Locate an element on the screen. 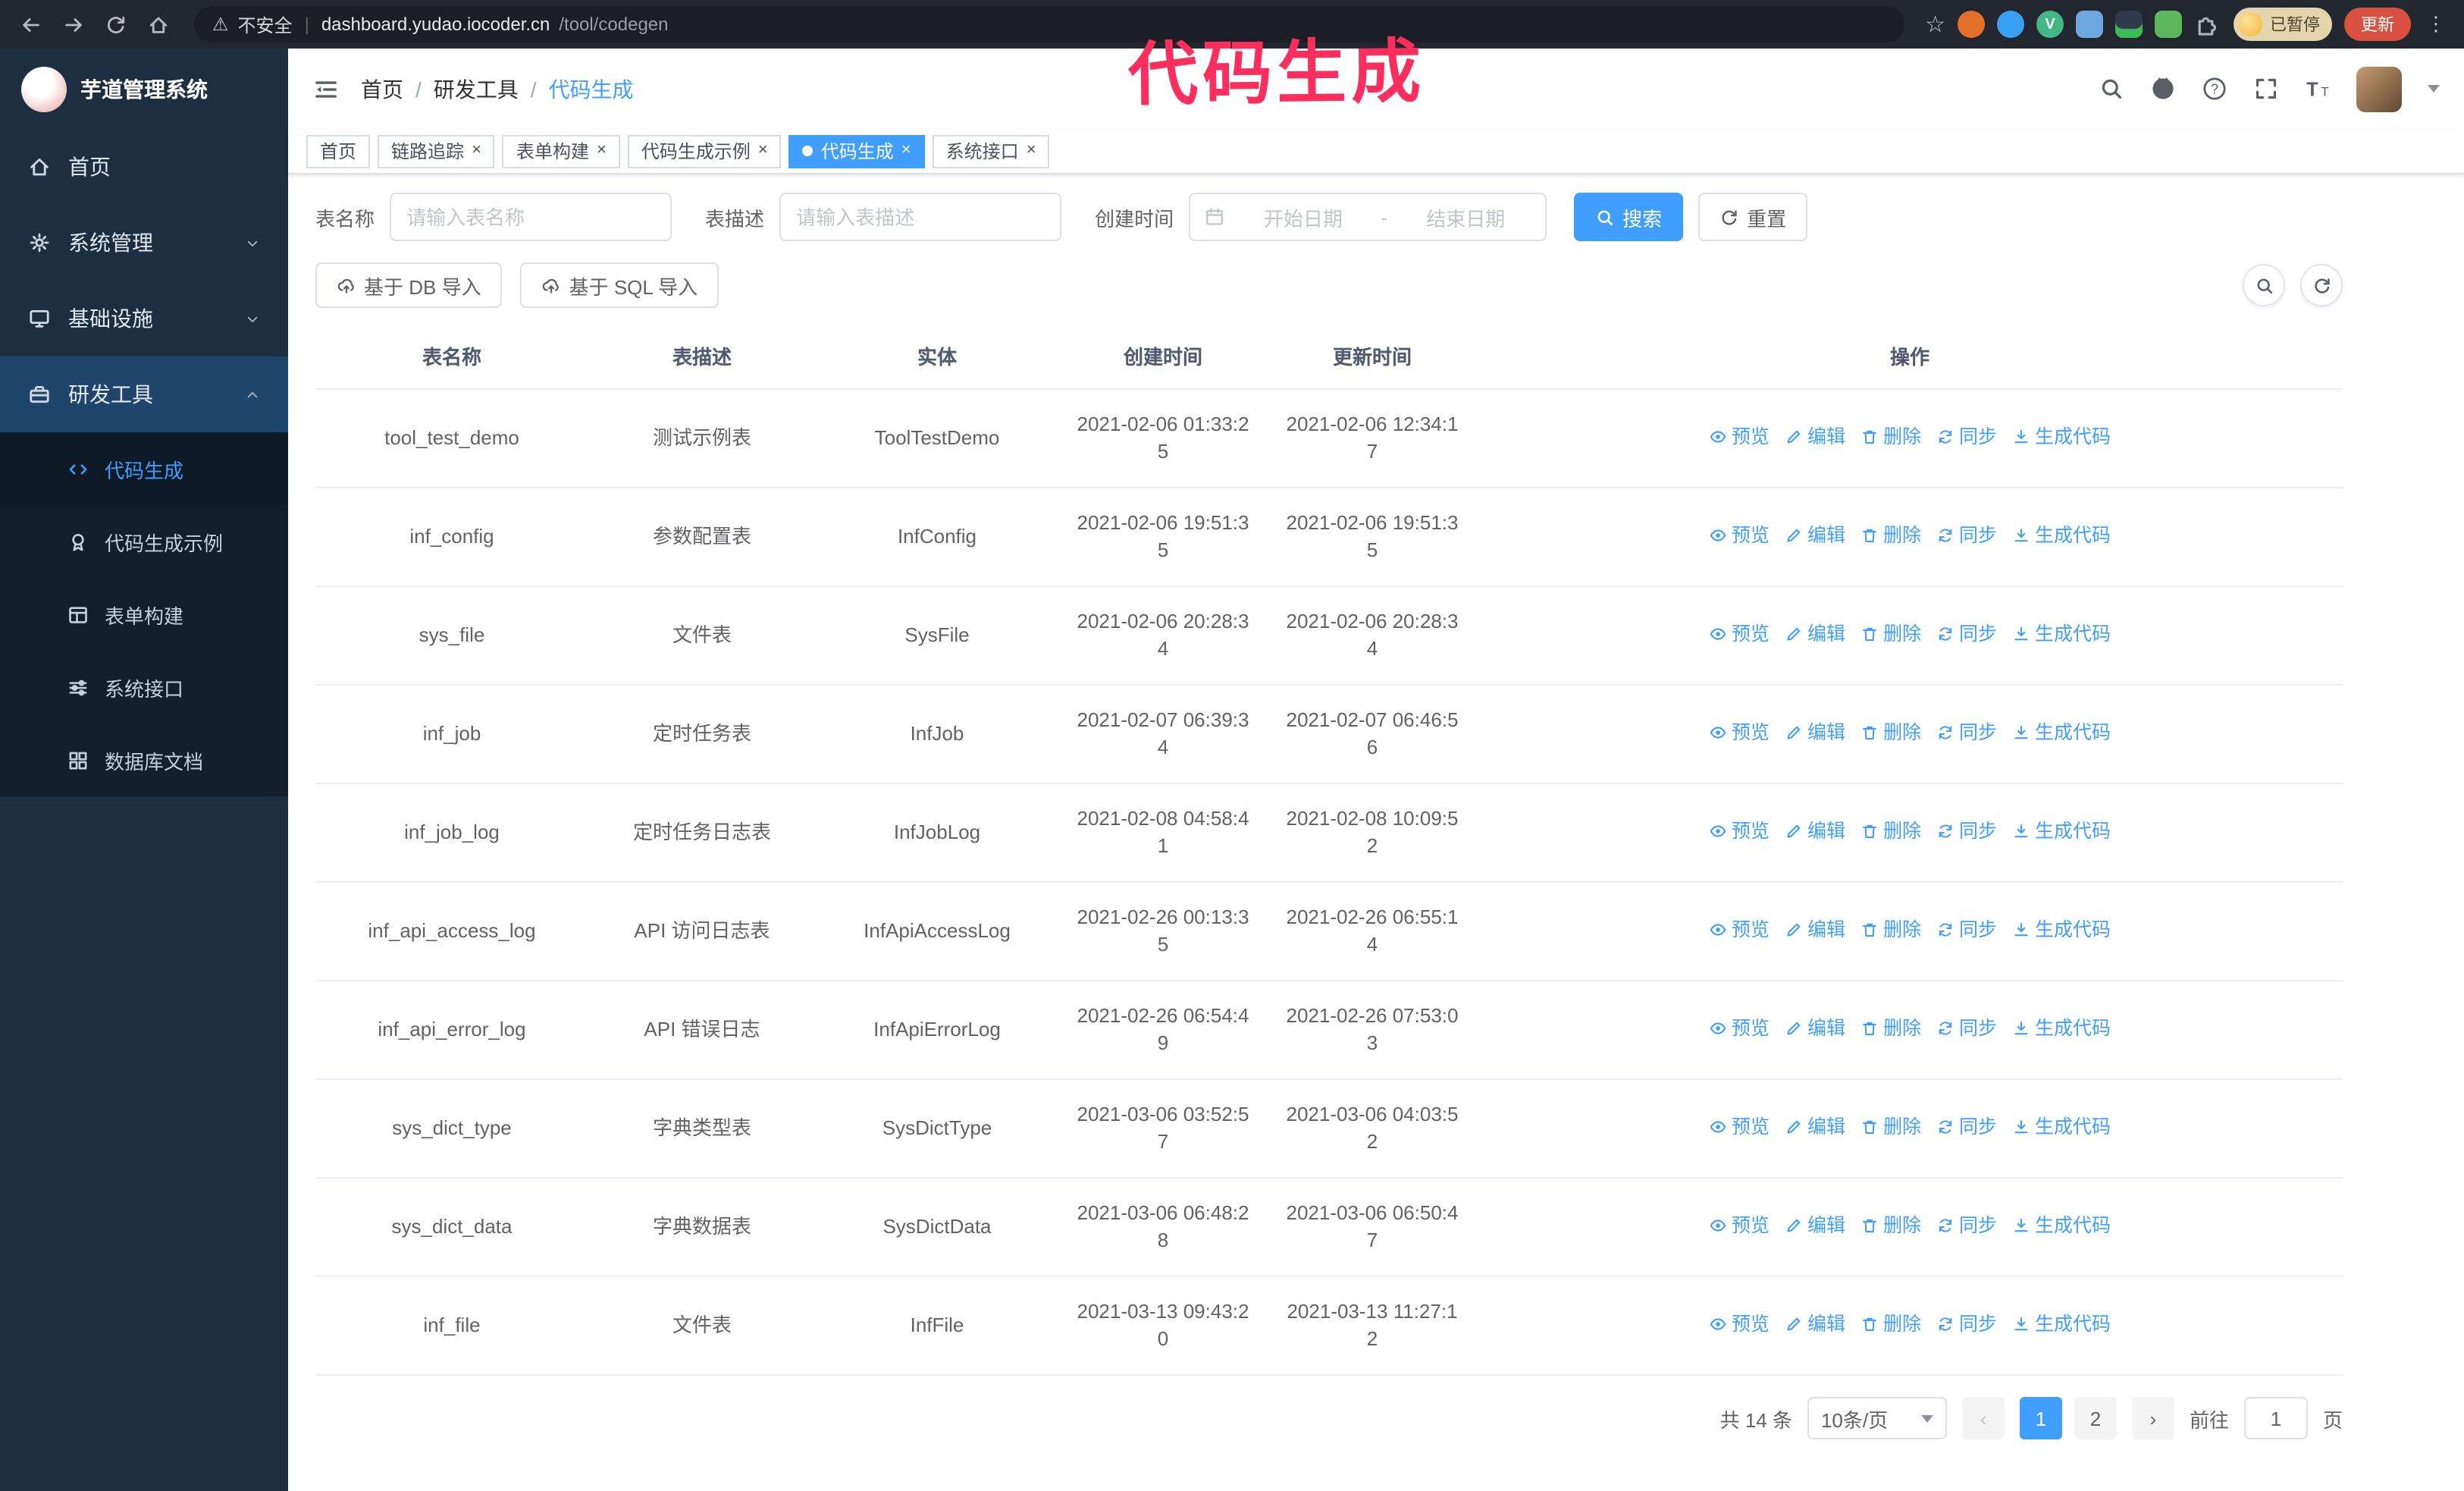 This screenshot has height=1491, width=2464. prev-page-button: ‹ is located at coordinates (1983, 1418).